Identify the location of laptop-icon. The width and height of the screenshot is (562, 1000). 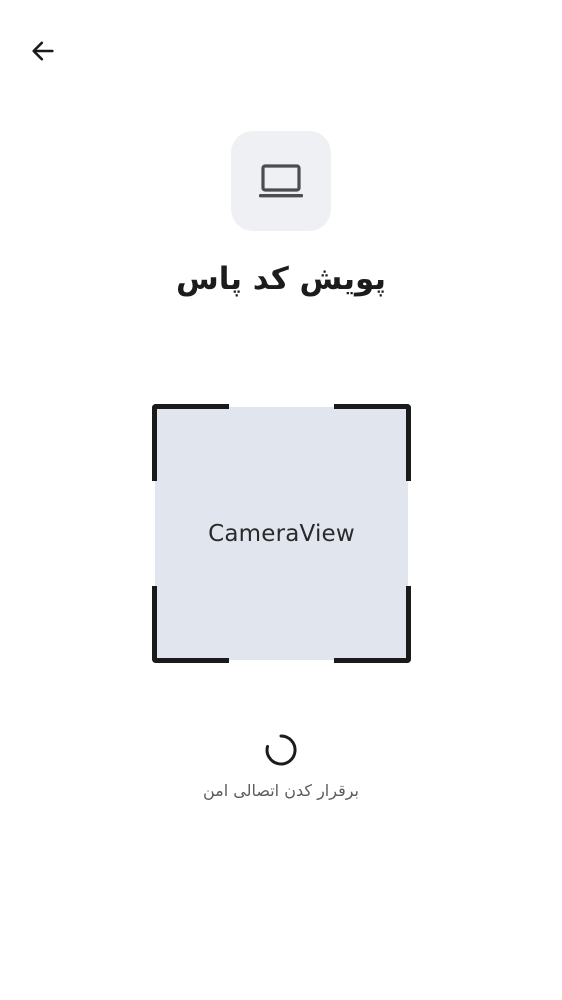
(281, 181).